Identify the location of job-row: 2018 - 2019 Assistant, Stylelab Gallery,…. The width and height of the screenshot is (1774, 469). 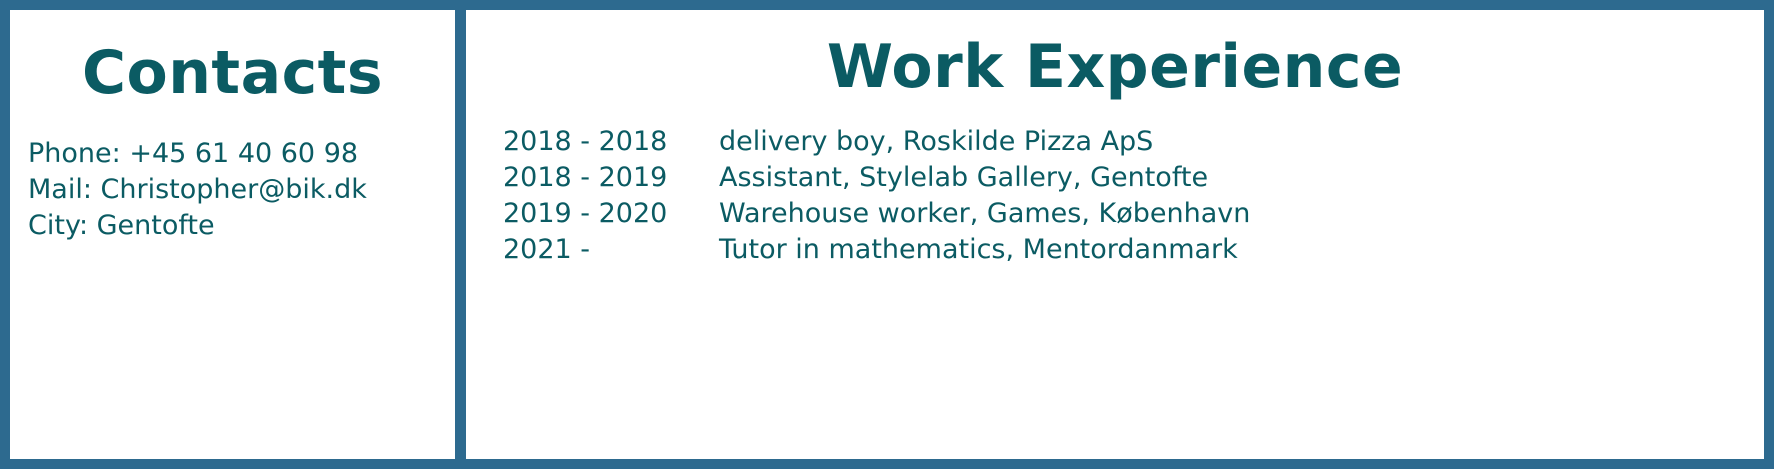
(1133, 178).